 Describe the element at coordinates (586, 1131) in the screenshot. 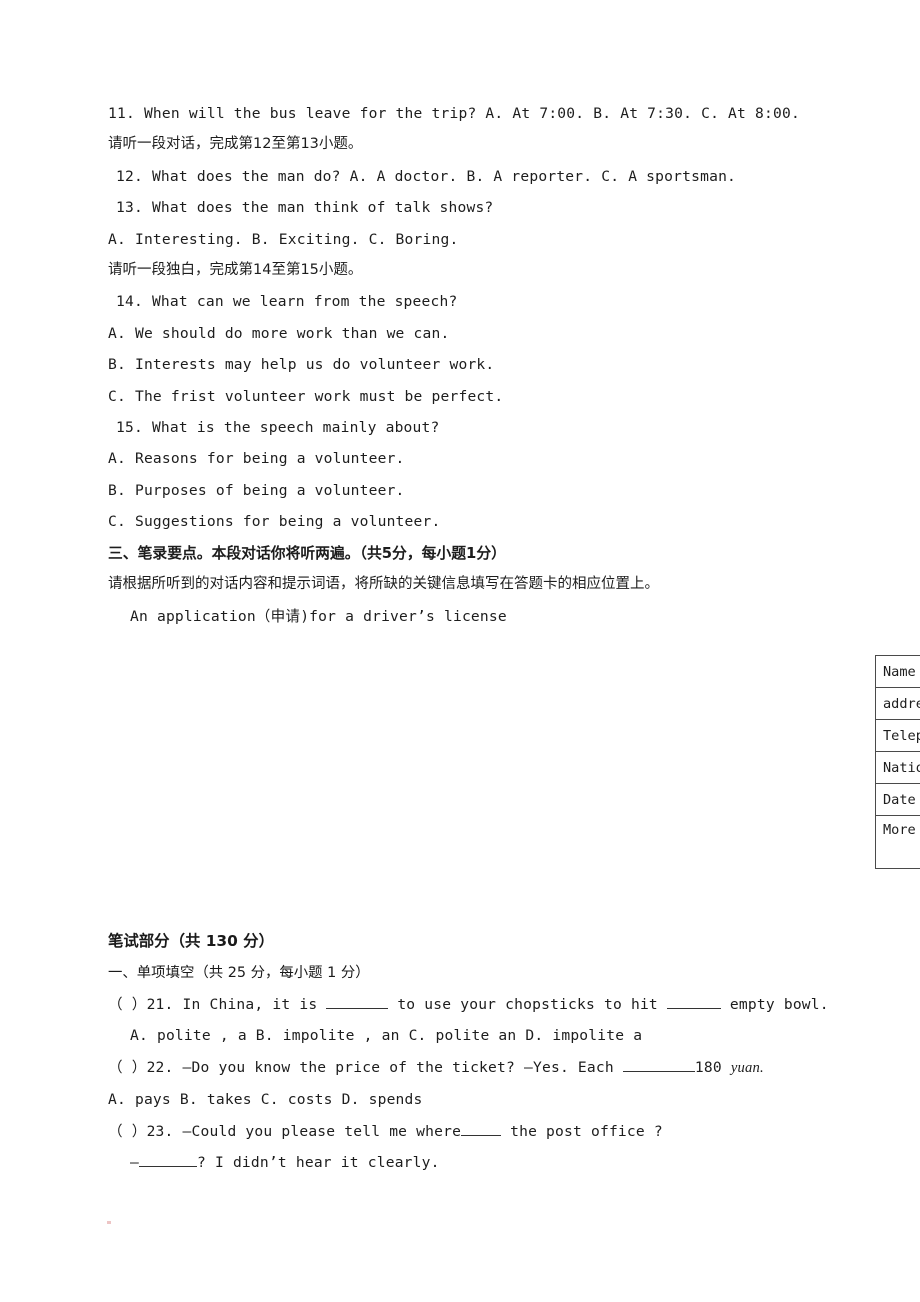

I see `question-23-suffix: the post office ?` at that location.